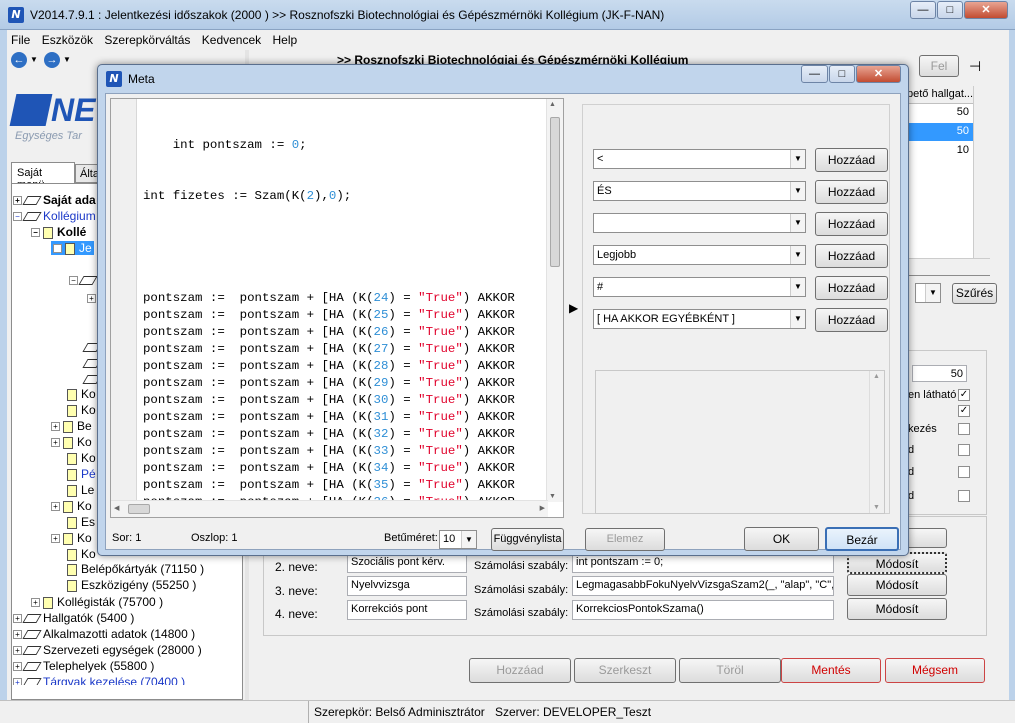 The height and width of the screenshot is (723, 1015). Describe the element at coordinates (72, 248) in the screenshot. I see `tree-item-jelentkezesi-idoszakok: − Je` at that location.